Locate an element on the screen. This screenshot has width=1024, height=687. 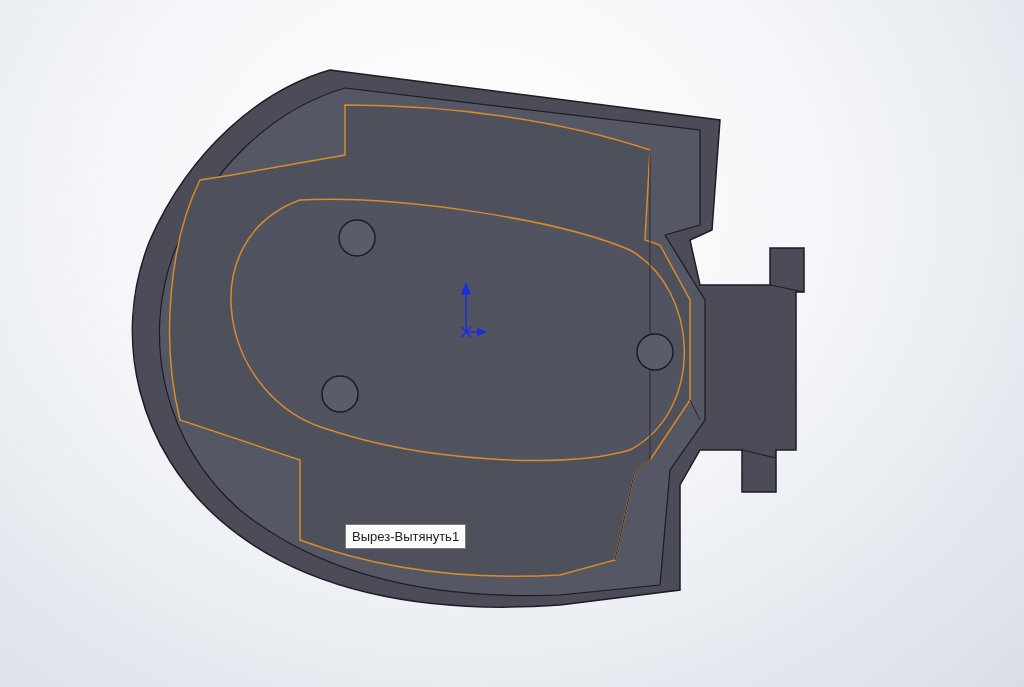
feature-tooltip: Вырез-Вытянуть1 is located at coordinates (406, 536).